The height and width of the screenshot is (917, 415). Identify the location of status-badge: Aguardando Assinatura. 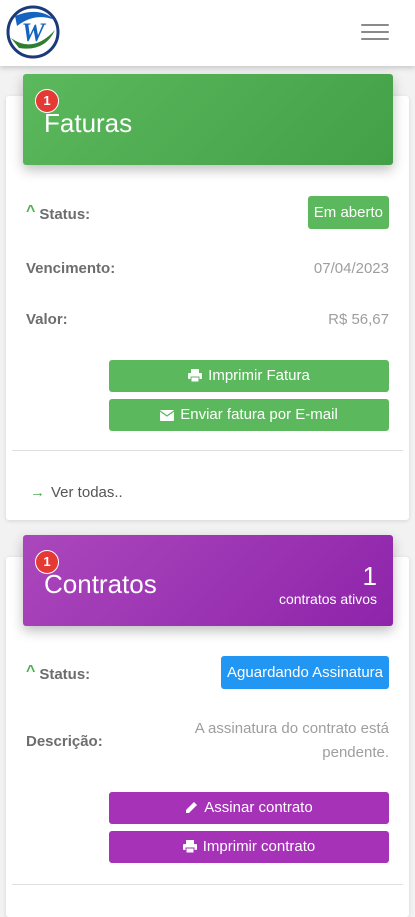
(305, 672).